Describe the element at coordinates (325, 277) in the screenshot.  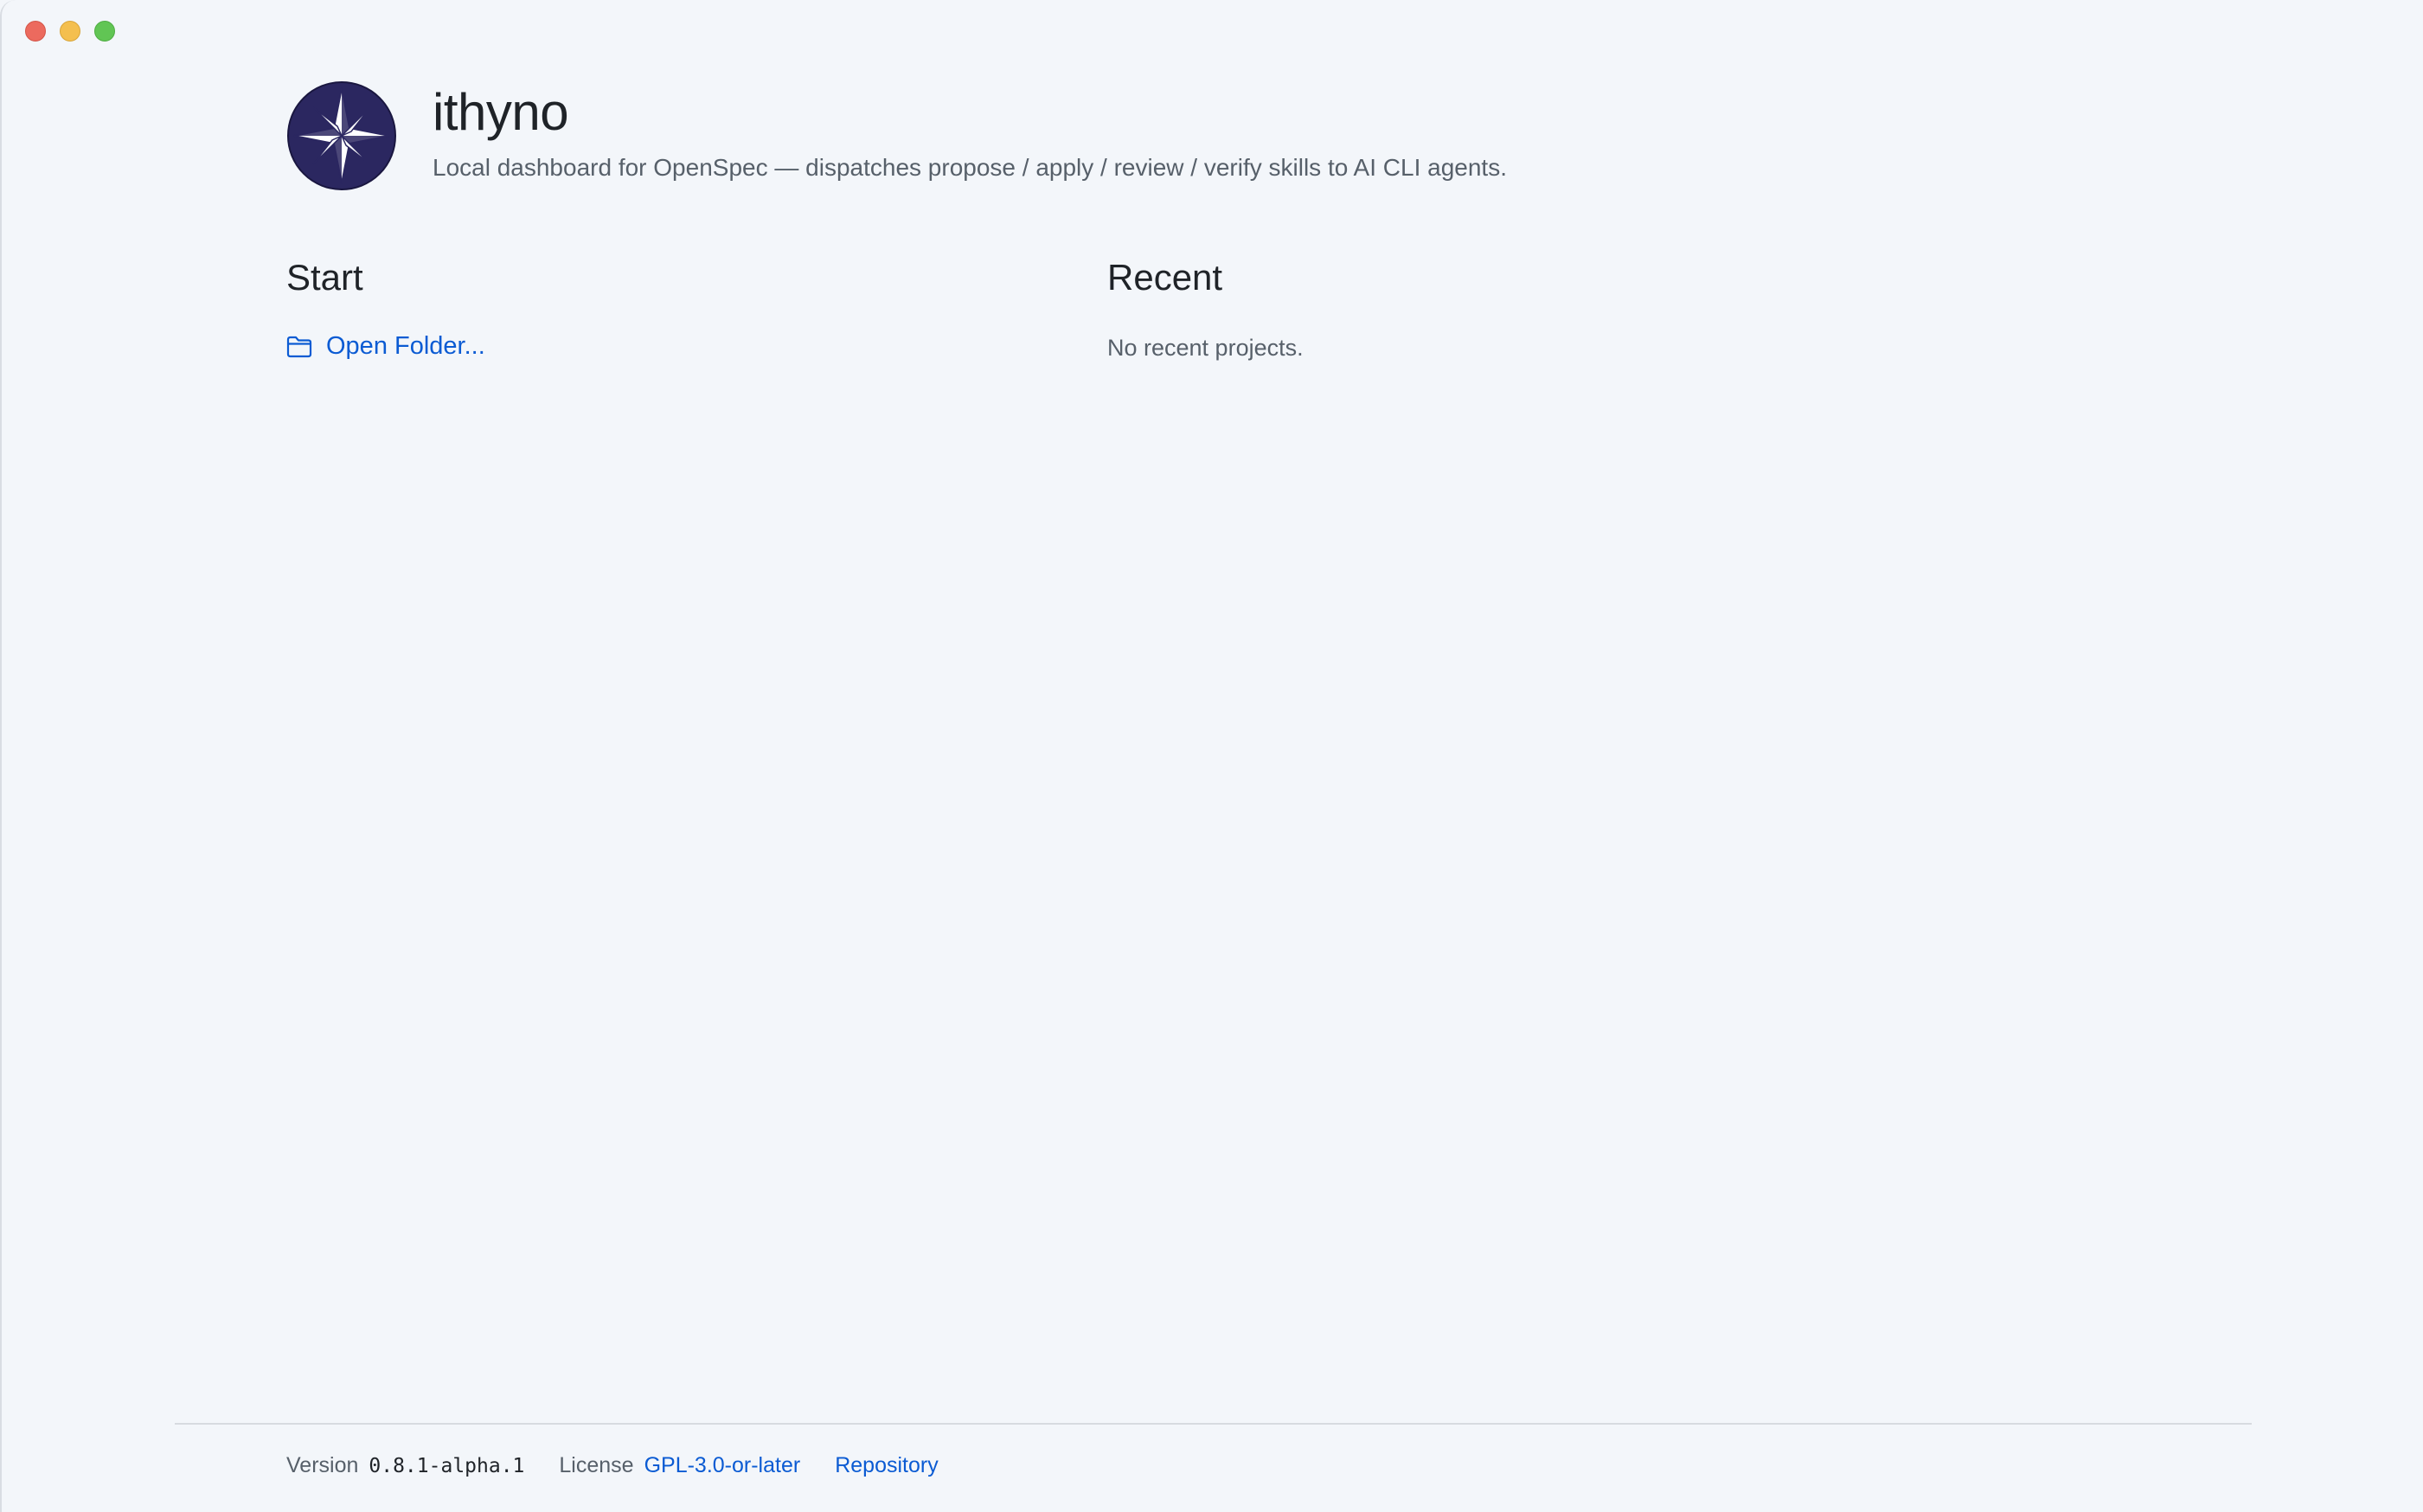
I see `start-title: Start` at that location.